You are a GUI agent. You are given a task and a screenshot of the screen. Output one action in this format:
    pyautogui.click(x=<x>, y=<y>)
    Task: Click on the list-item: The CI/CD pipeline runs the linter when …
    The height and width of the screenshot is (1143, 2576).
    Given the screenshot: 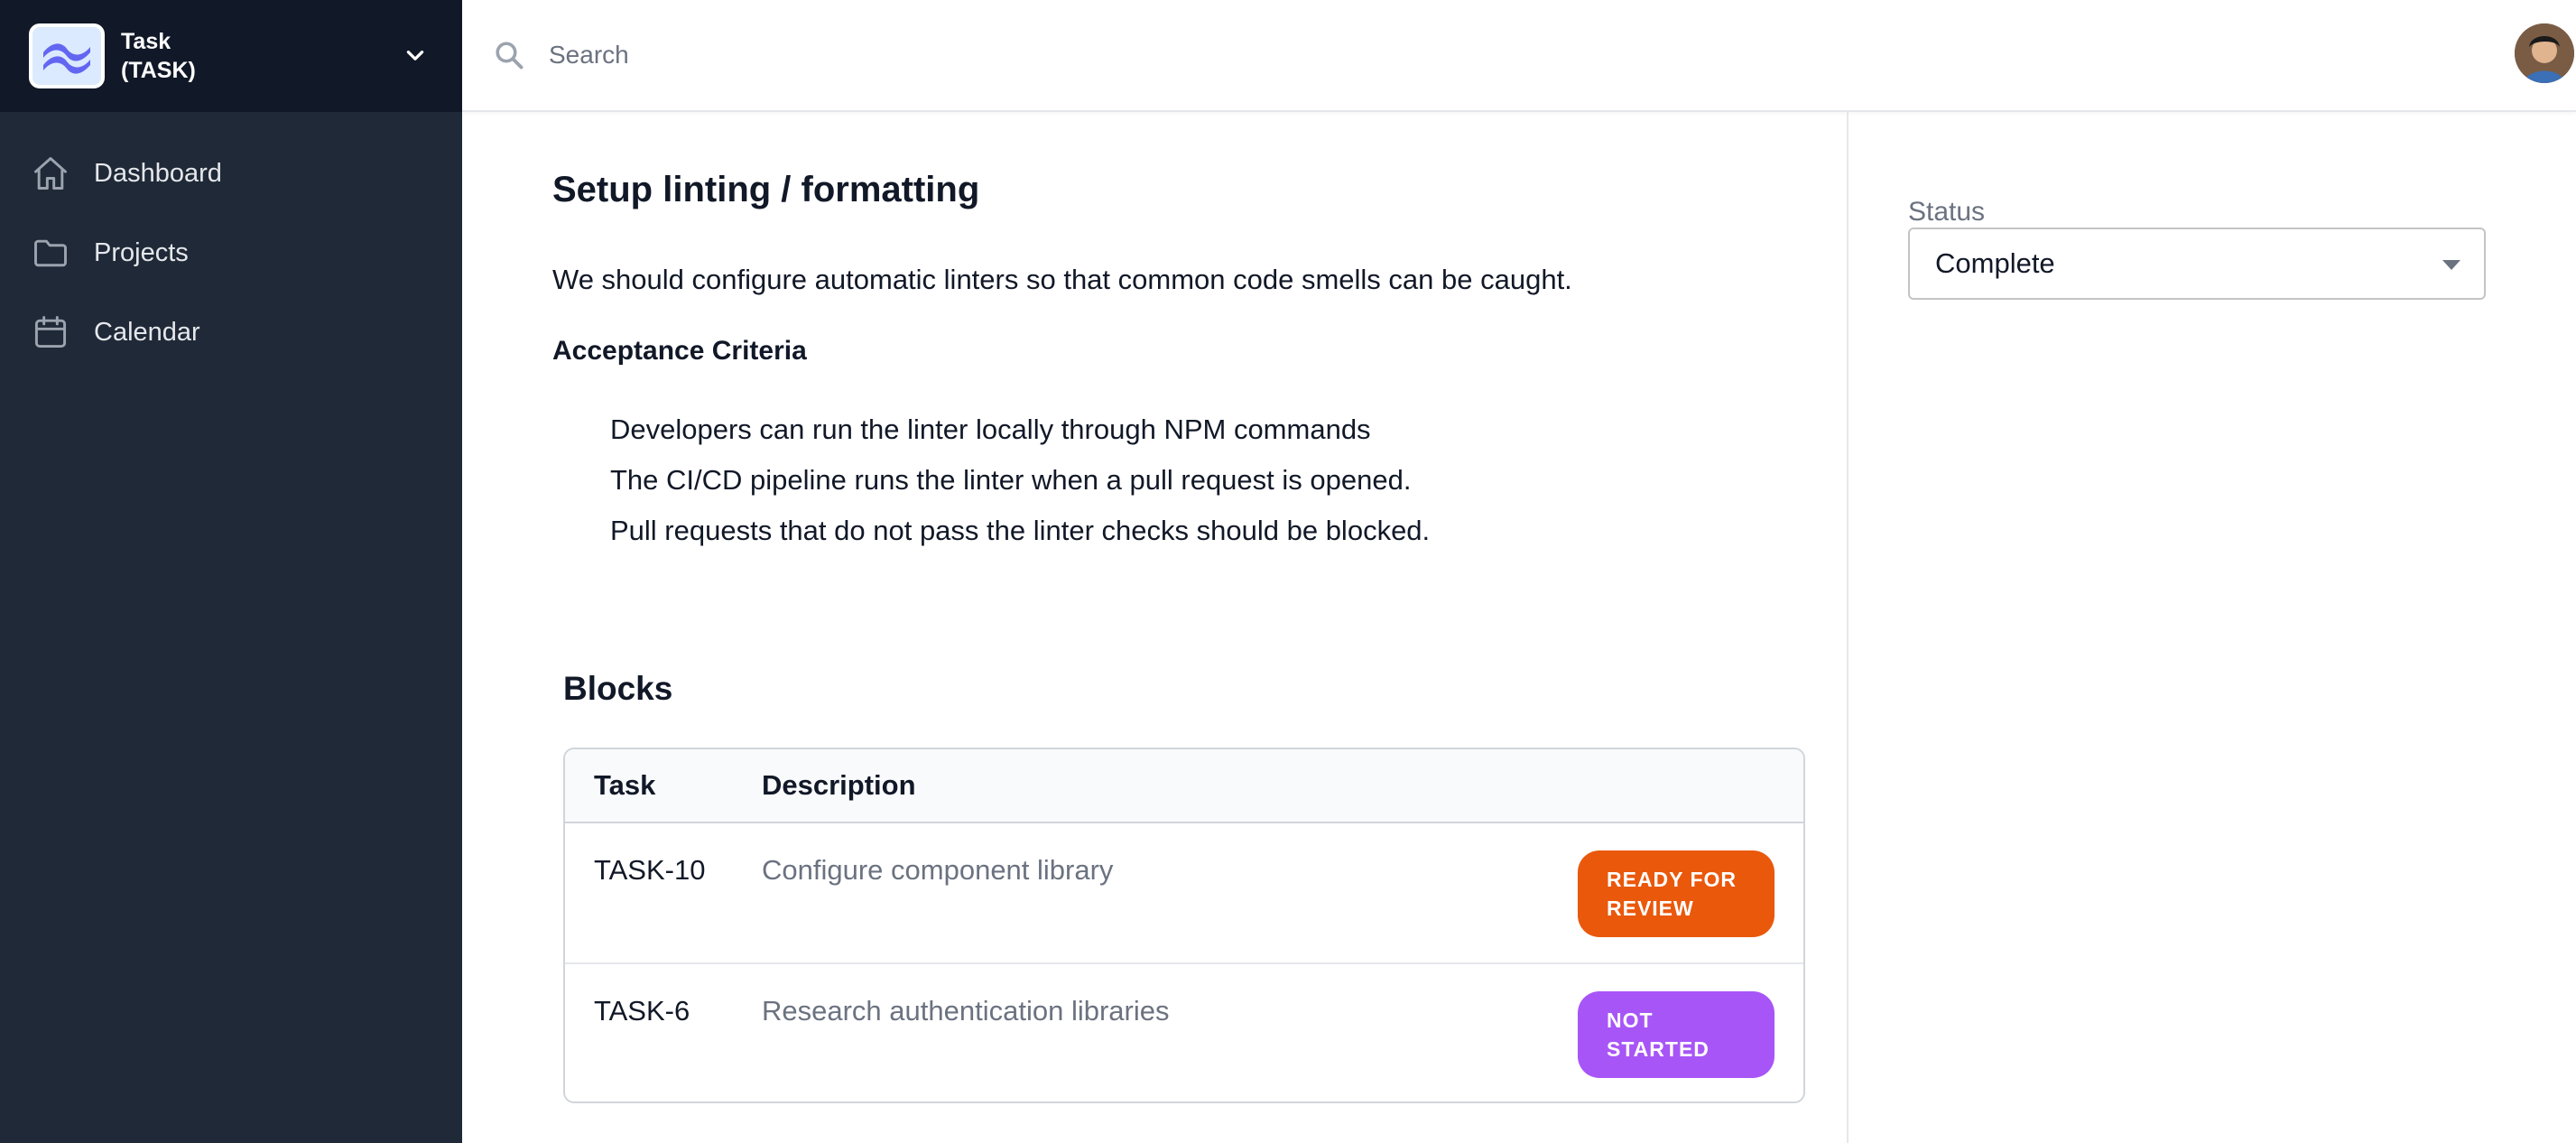 What is the action you would take?
    pyautogui.click(x=1011, y=480)
    